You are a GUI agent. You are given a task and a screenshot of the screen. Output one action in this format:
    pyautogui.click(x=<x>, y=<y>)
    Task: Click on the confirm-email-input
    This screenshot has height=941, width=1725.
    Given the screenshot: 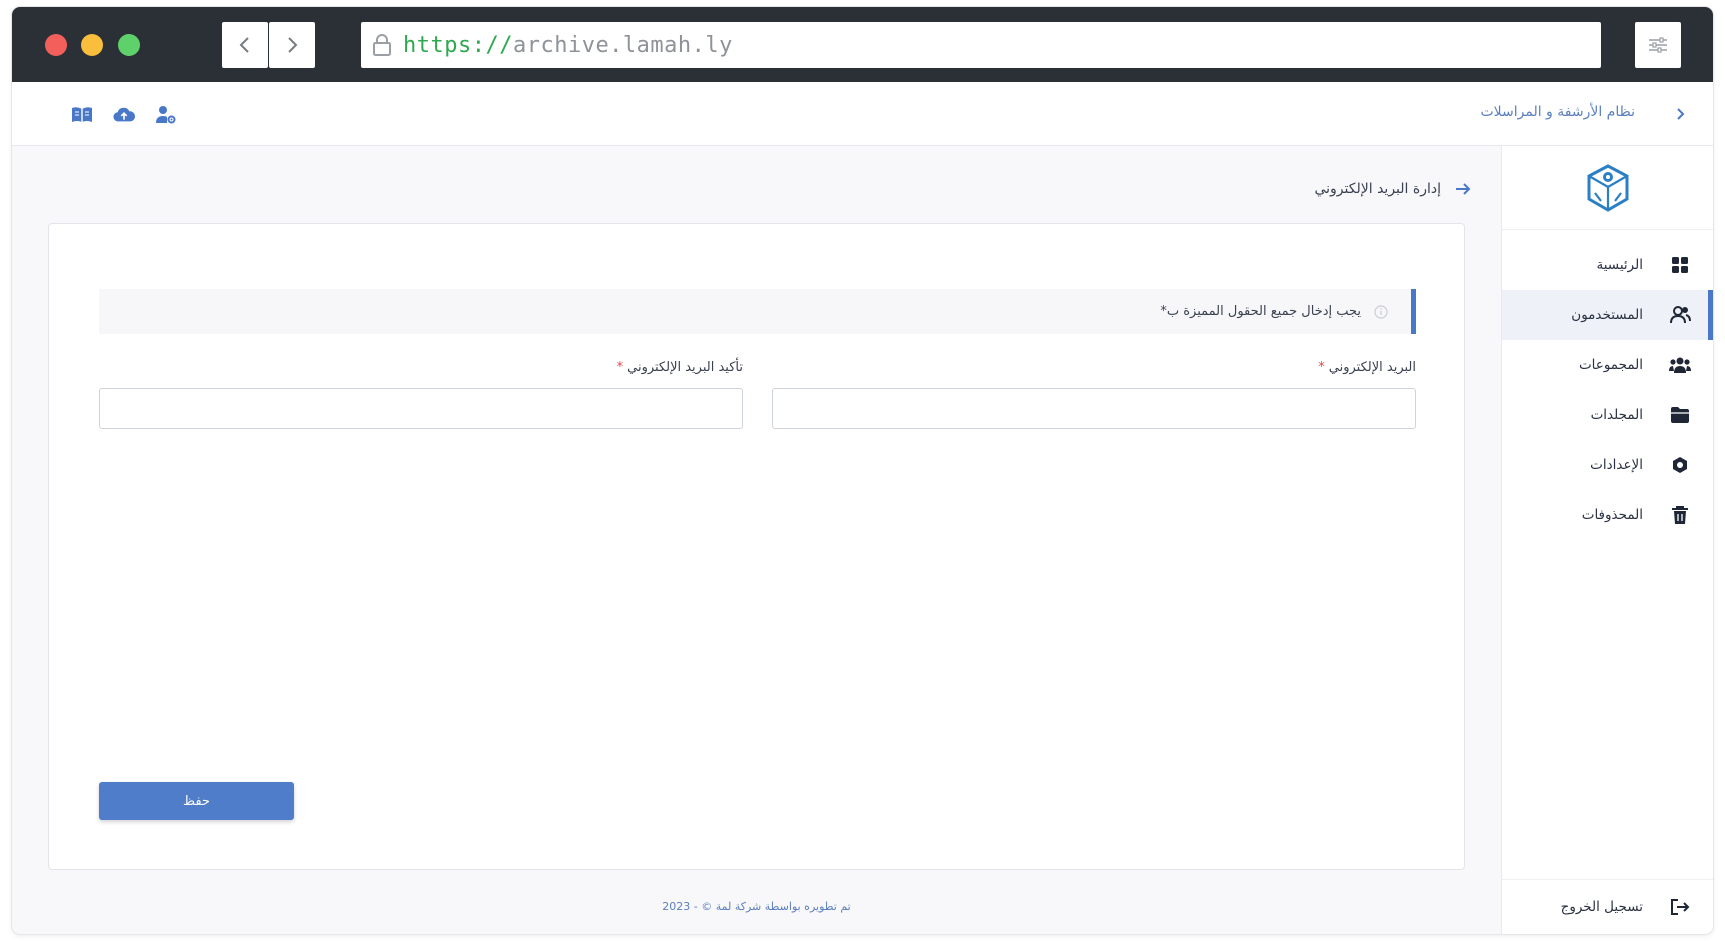 What is the action you would take?
    pyautogui.click(x=421, y=408)
    